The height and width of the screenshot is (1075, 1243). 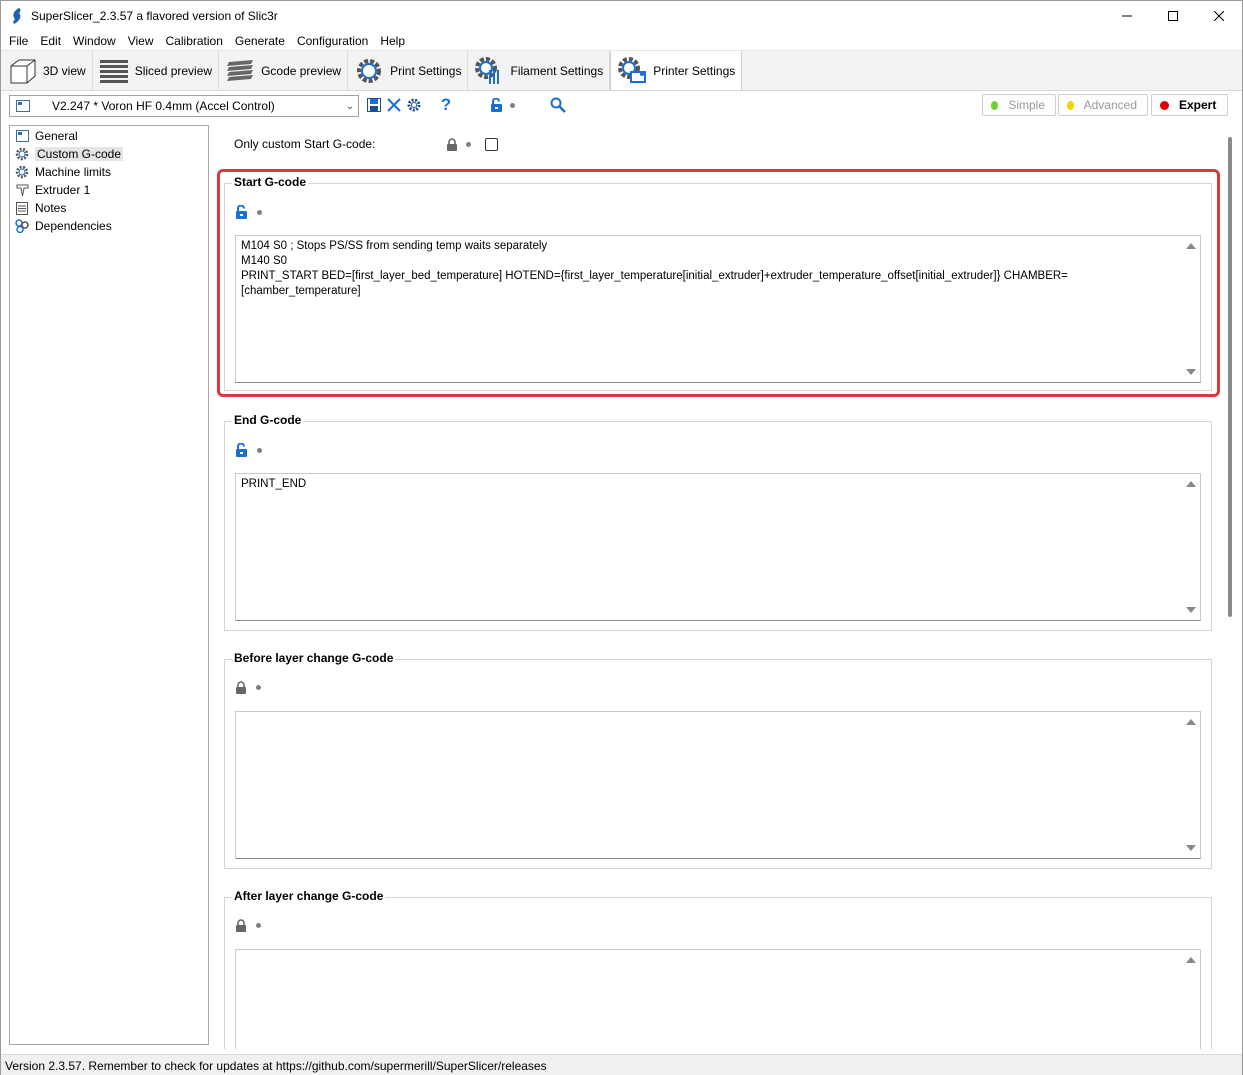 What do you see at coordinates (1191, 785) in the screenshot?
I see `before-layer-change-scrollbar` at bounding box center [1191, 785].